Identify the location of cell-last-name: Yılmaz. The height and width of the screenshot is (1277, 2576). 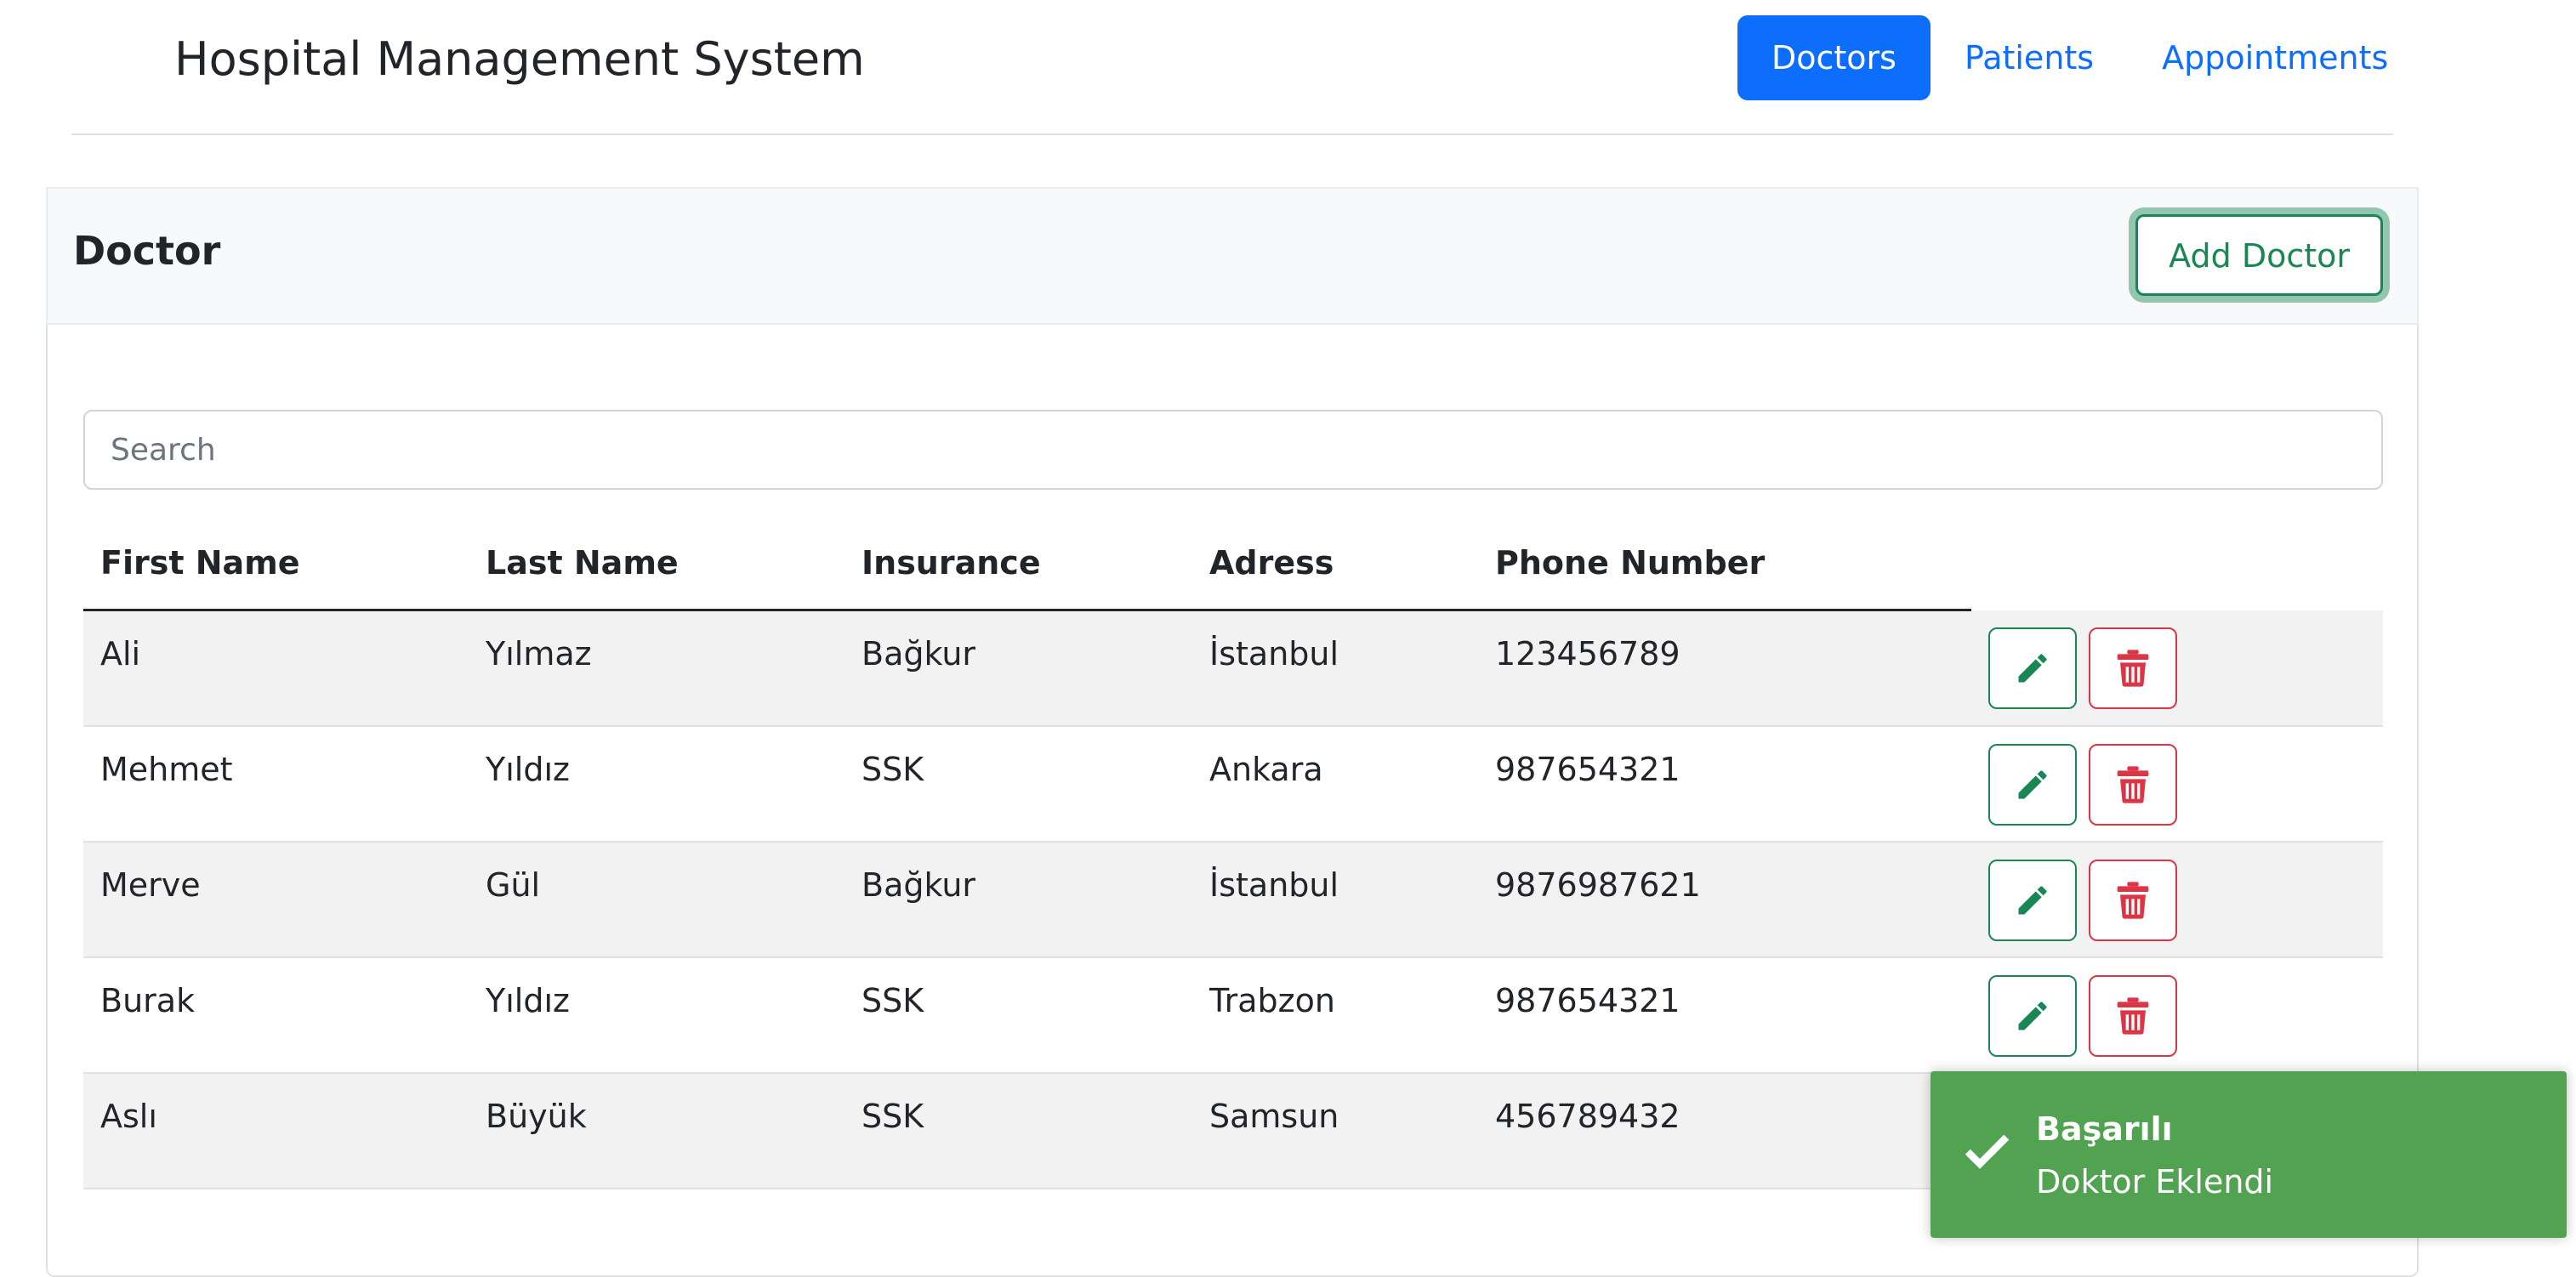
(656, 668).